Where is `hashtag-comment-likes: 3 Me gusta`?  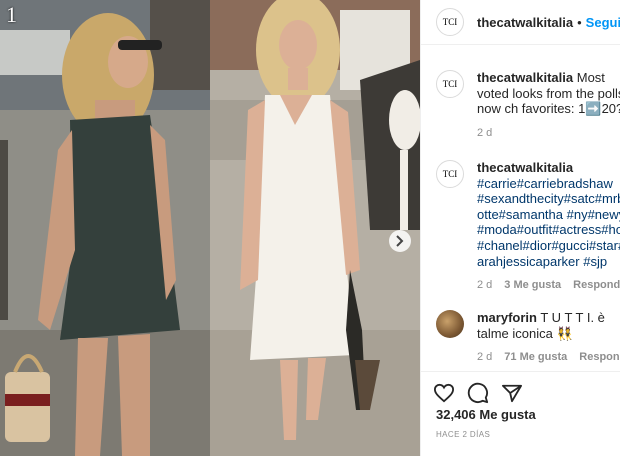 hashtag-comment-likes: 3 Me gusta is located at coordinates (532, 285).